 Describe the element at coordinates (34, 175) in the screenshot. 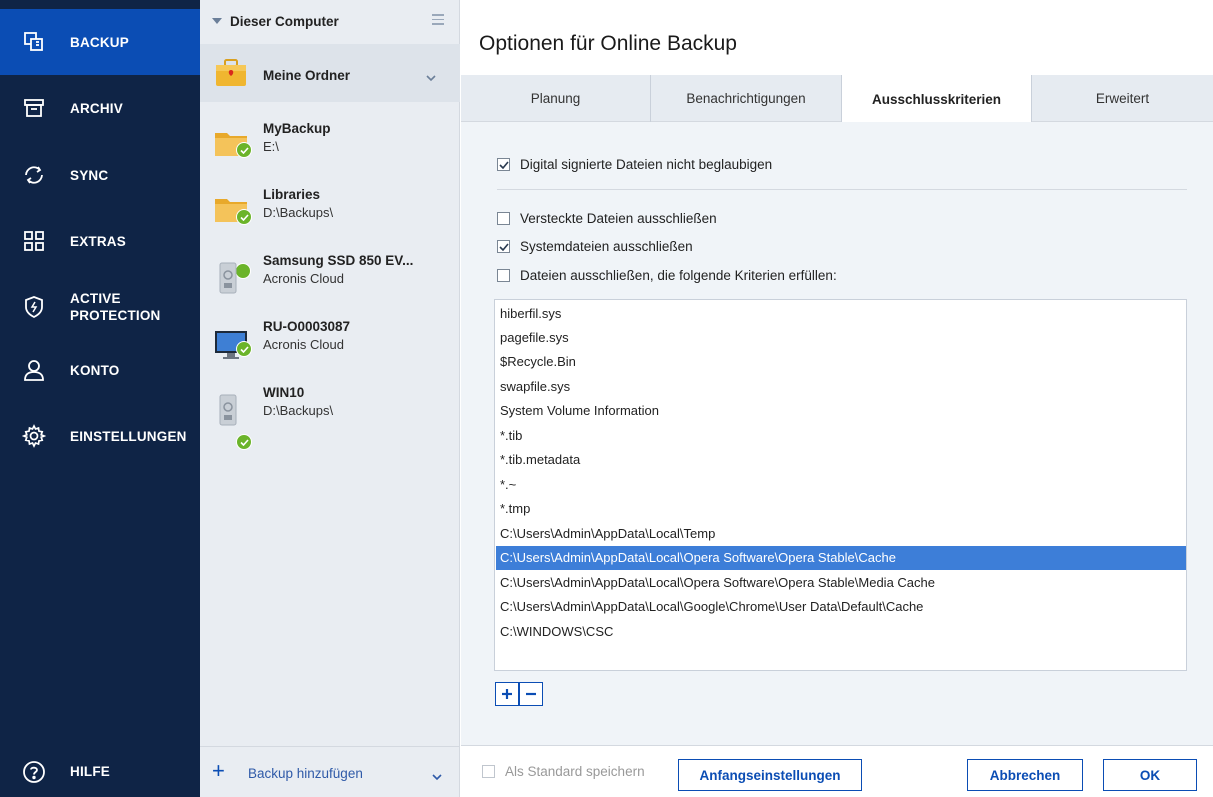

I see `sync-icon` at that location.